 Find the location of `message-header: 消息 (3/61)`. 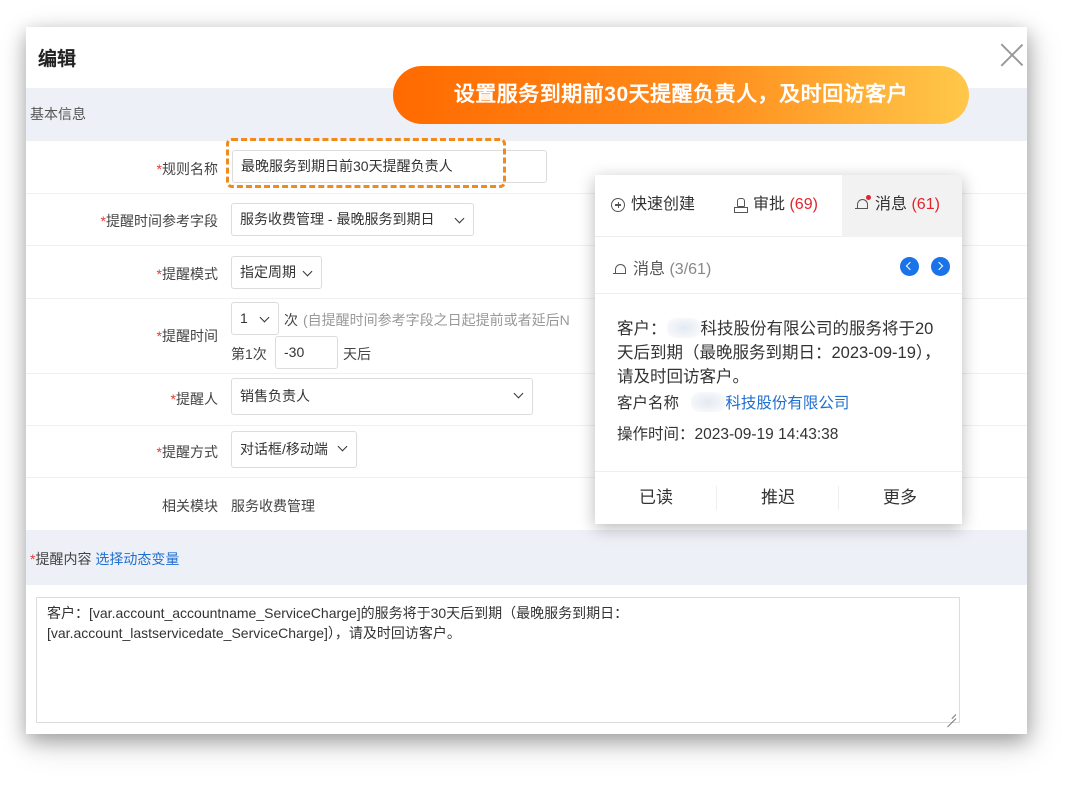

message-header: 消息 (3/61) is located at coordinates (662, 267).